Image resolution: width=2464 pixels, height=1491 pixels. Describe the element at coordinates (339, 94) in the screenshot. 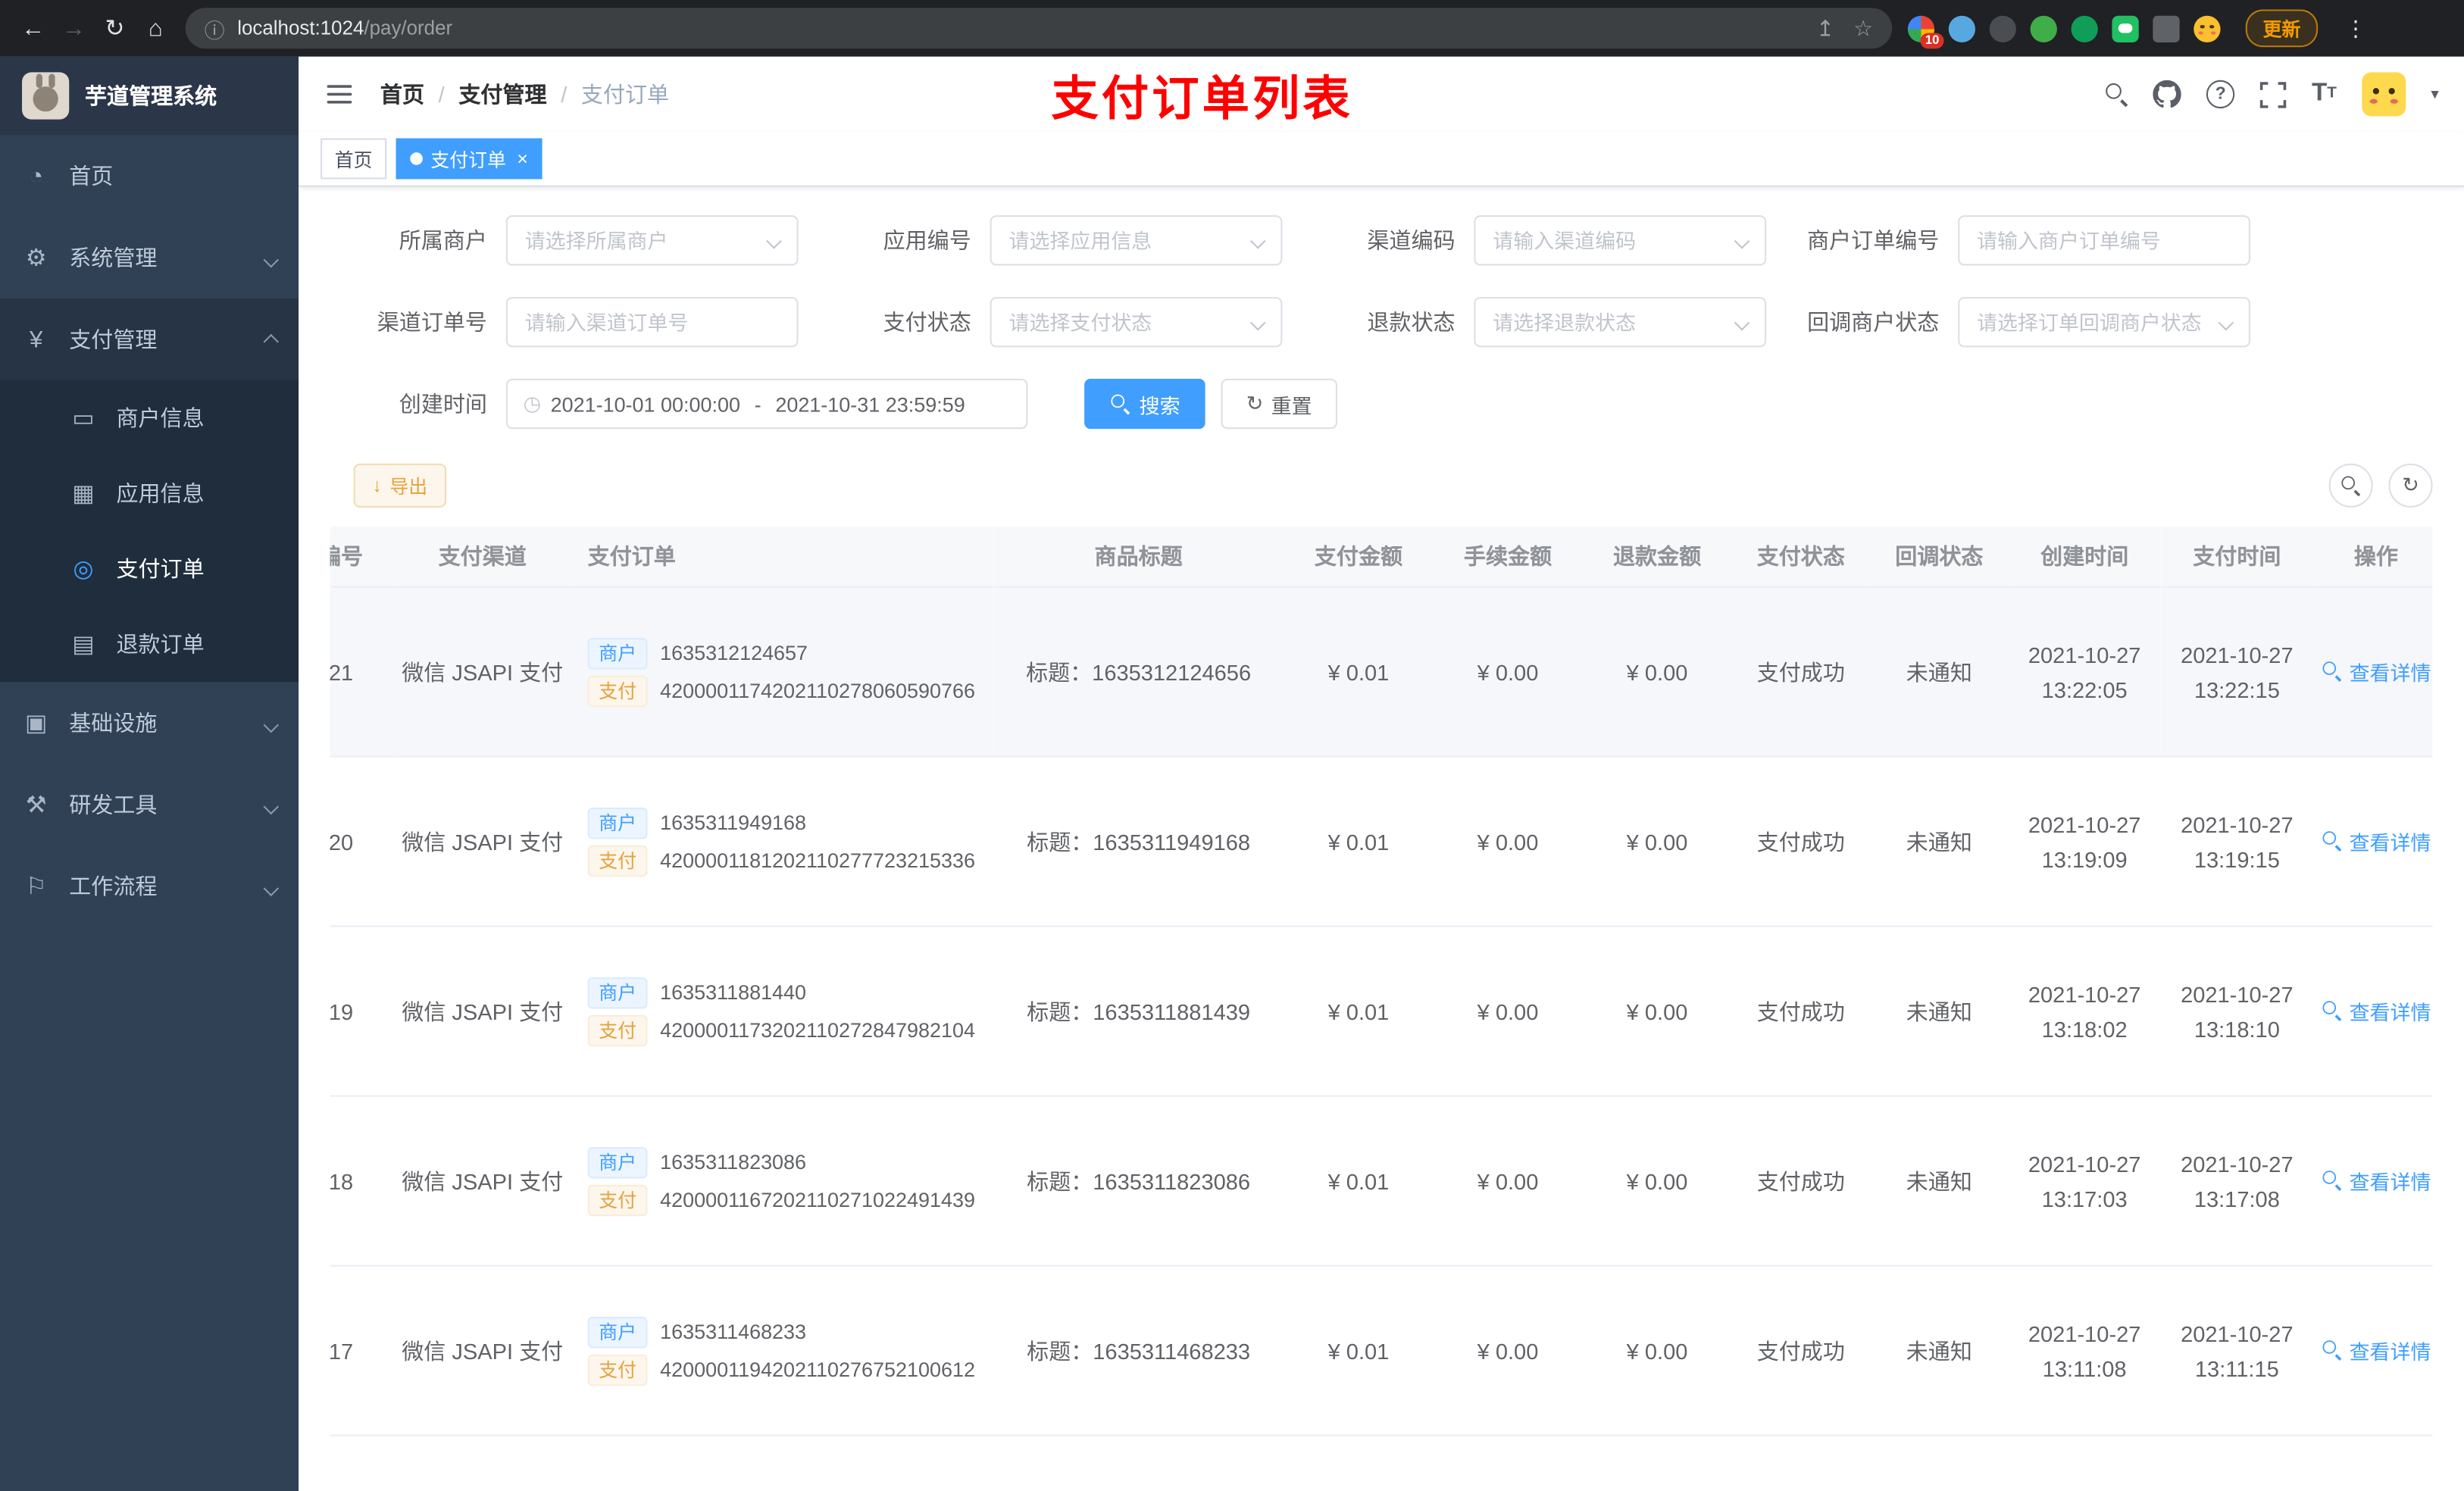

I see `sidebar-toggle-icon` at that location.